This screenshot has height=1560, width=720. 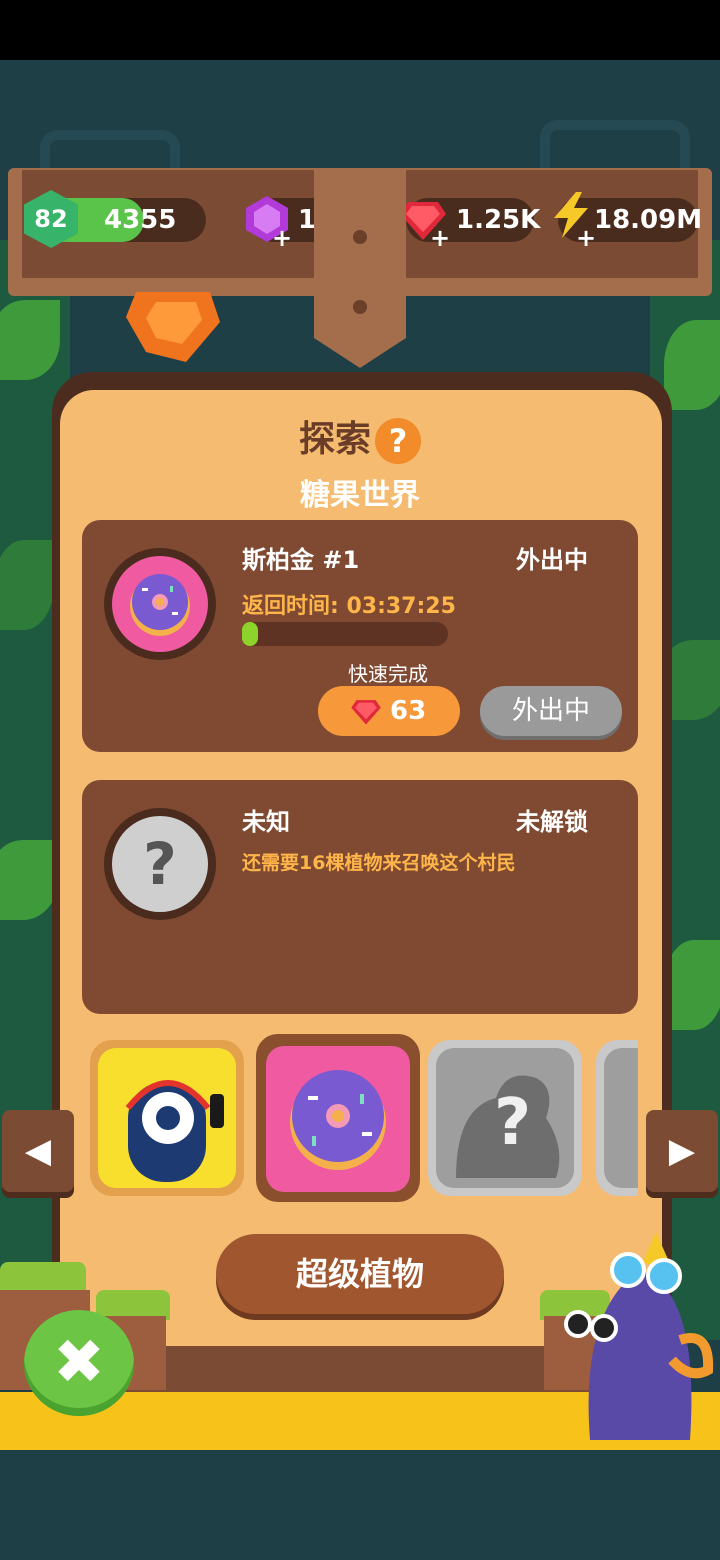 I want to click on carousel-next-button: ▶, so click(x=682, y=1151).